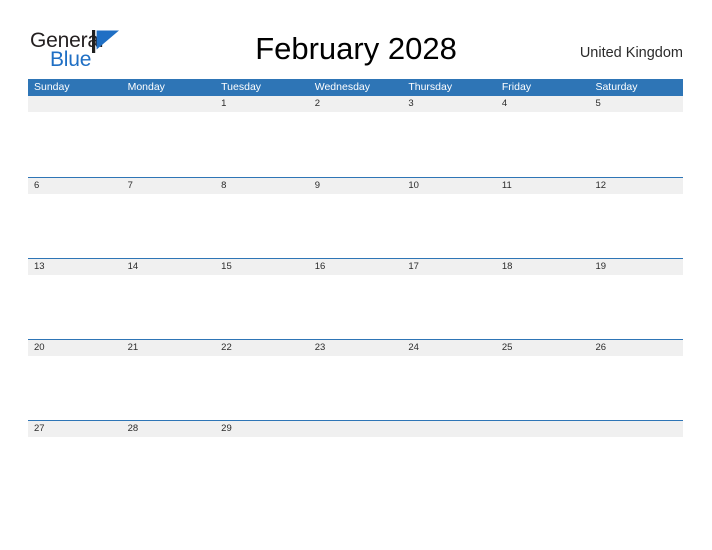  I want to click on day-number: 21, so click(169, 348).